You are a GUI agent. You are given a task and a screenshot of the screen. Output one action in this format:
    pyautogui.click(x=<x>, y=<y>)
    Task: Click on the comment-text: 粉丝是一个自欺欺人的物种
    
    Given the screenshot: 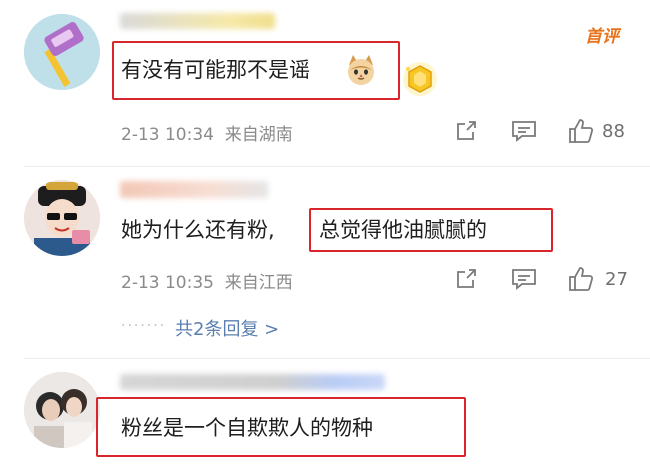 What is the action you would take?
    pyautogui.click(x=247, y=428)
    